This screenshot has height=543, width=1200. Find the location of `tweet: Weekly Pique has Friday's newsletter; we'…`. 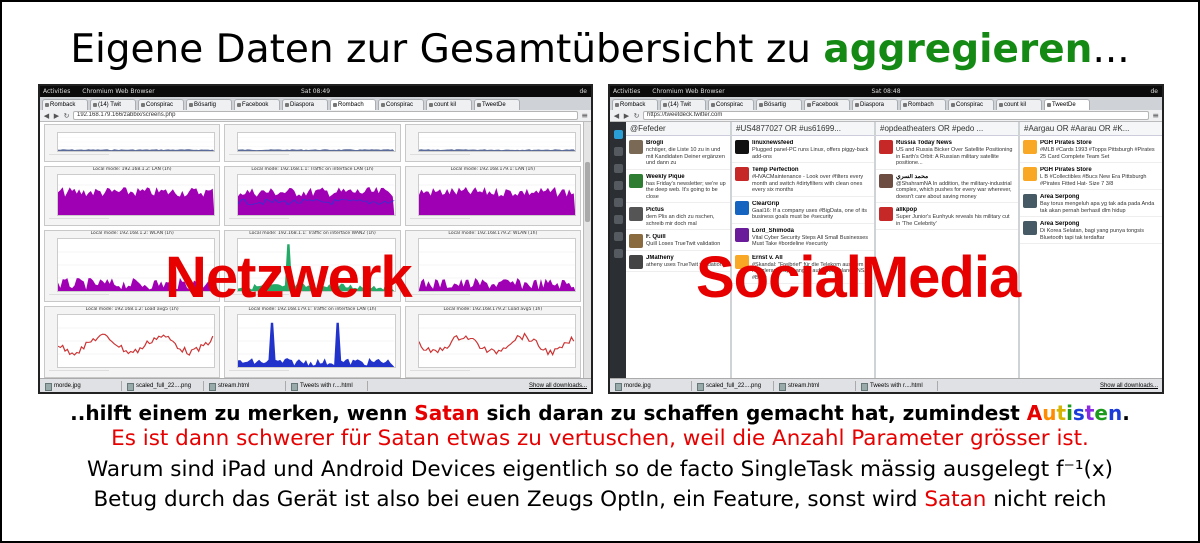

tweet: Weekly Pique has Friday's newsletter; we'… is located at coordinates (678, 186).